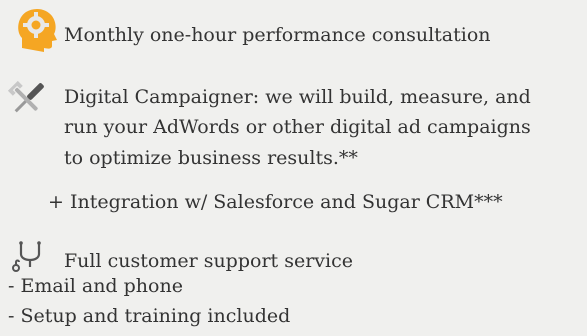  I want to click on stethoscope-icon, so click(29, 258).